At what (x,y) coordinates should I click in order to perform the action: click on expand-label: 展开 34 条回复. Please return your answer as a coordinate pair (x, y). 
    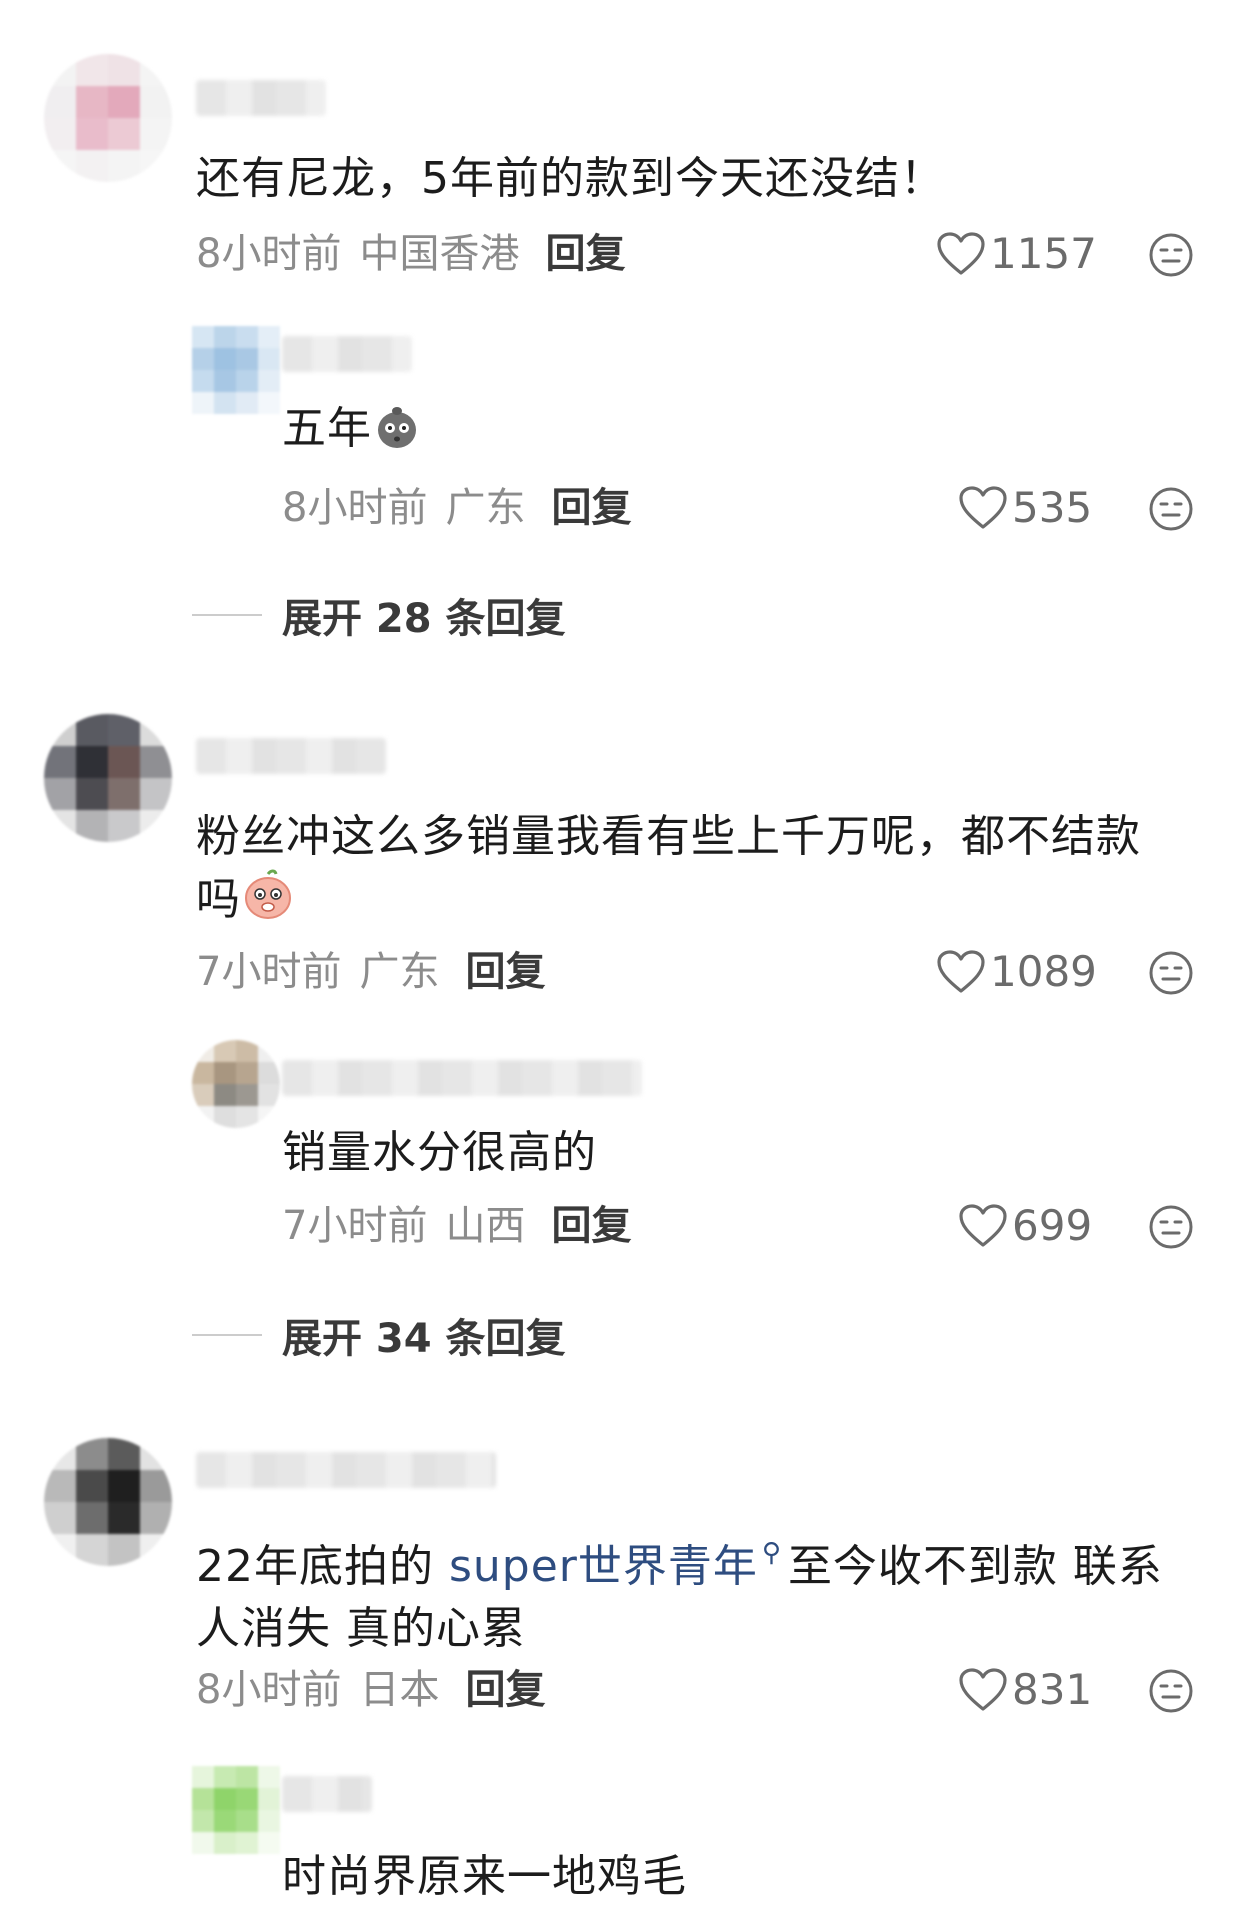
    Looking at the image, I should click on (424, 1339).